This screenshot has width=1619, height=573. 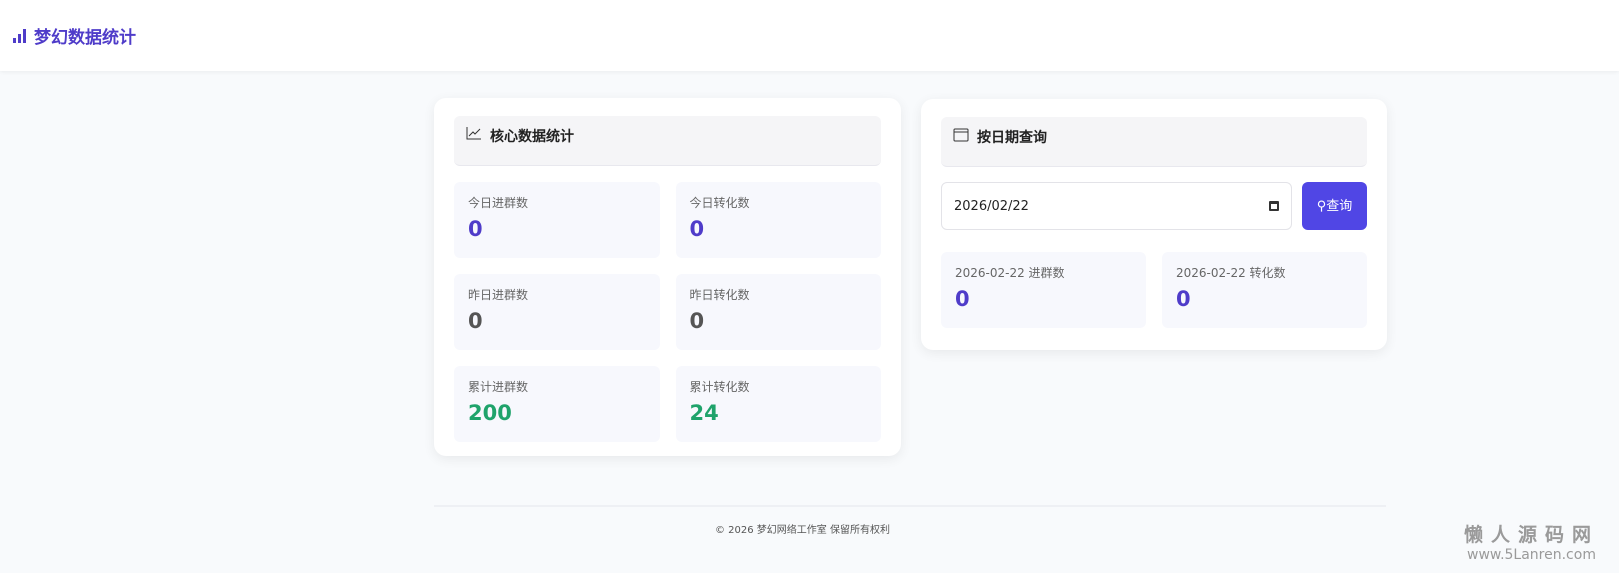 What do you see at coordinates (1010, 273) in the screenshot?
I see `stat-label: 2026-02-22 进群数` at bounding box center [1010, 273].